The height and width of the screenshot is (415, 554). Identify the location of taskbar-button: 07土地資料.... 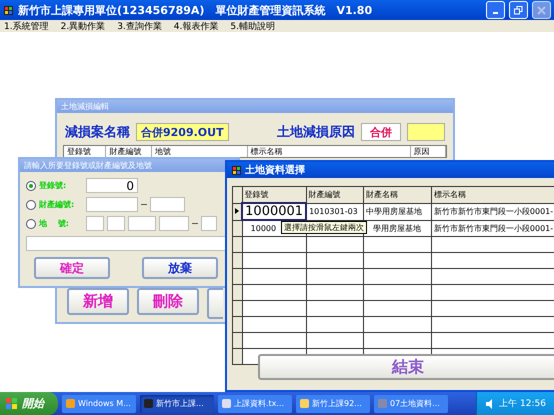
(411, 403).